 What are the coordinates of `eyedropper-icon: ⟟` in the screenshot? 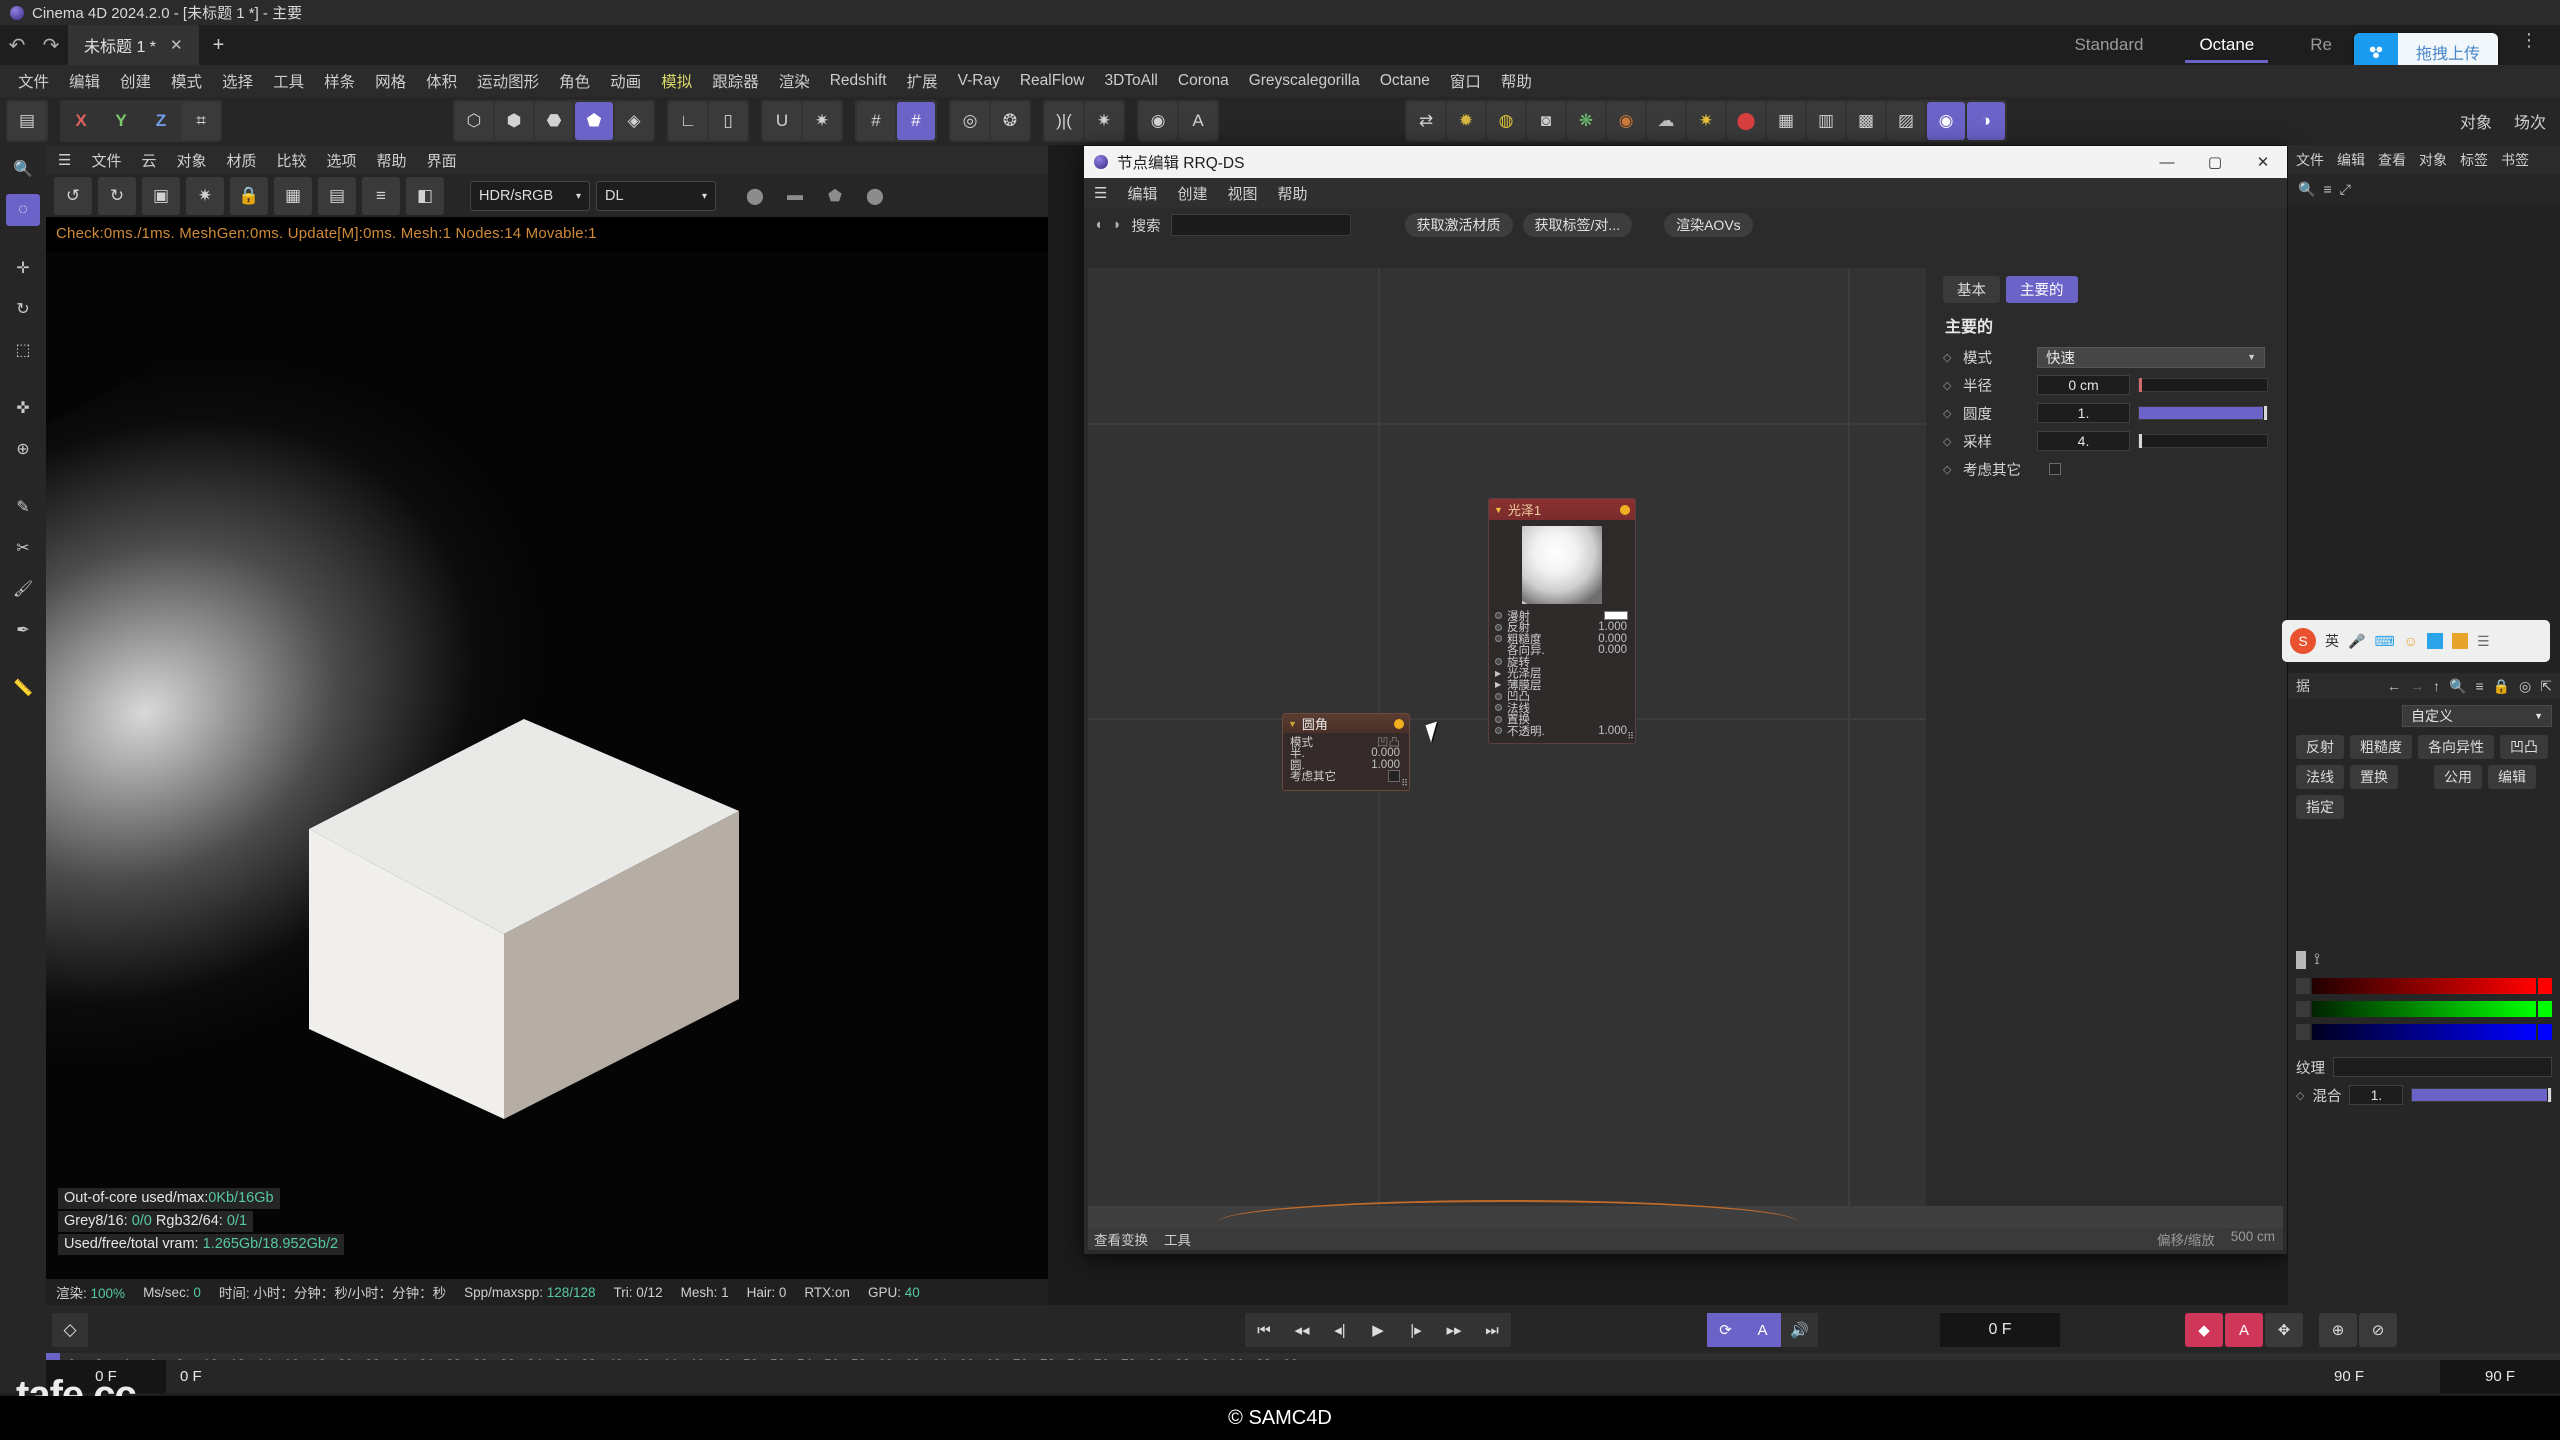 It's located at (2317, 960).